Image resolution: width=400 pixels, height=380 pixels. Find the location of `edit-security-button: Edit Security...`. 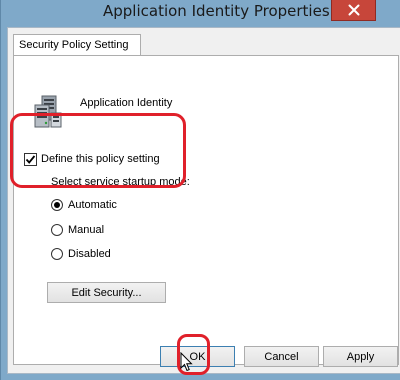

edit-security-button: Edit Security... is located at coordinates (106, 292).